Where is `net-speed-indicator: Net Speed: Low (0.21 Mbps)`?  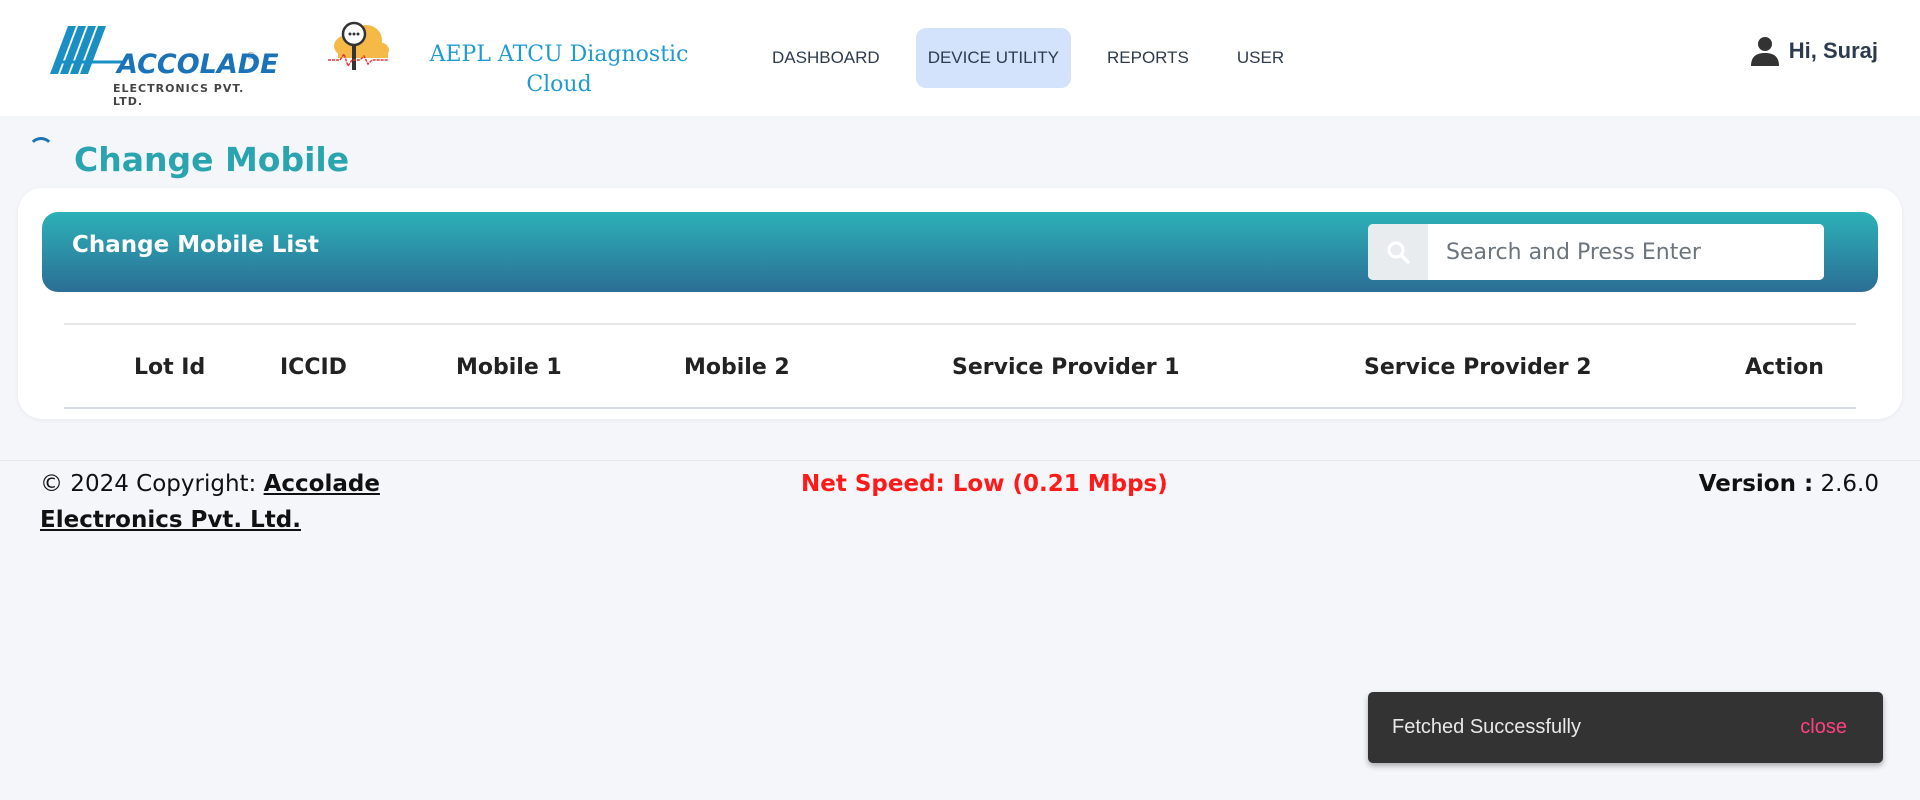
net-speed-indicator: Net Speed: Low (0.21 Mbps) is located at coordinates (984, 484).